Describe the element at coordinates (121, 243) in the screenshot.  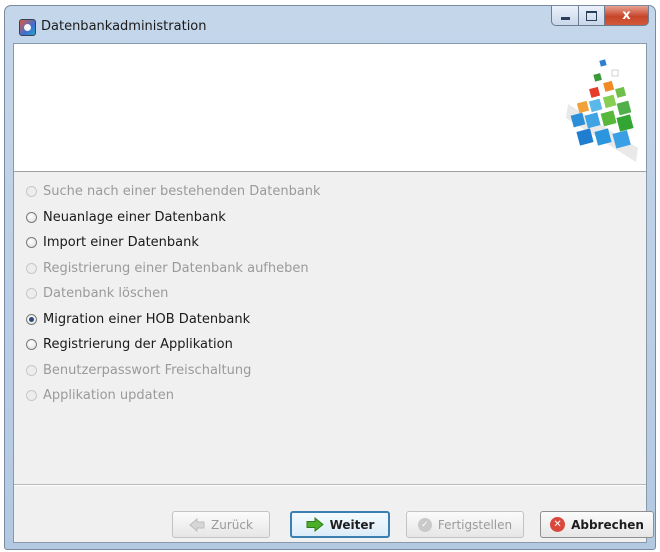
I see `option-label: Import einer Datenbank` at that location.